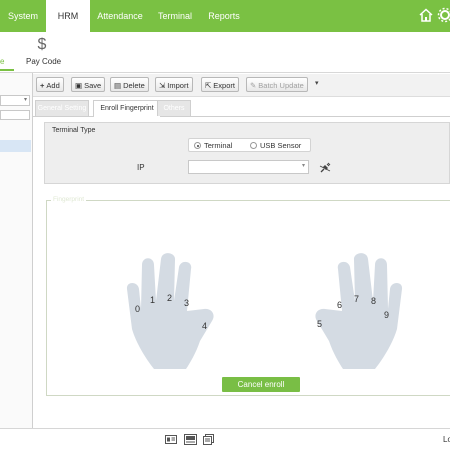 The height and width of the screenshot is (451, 450). I want to click on nav-system: System, so click(23, 16).